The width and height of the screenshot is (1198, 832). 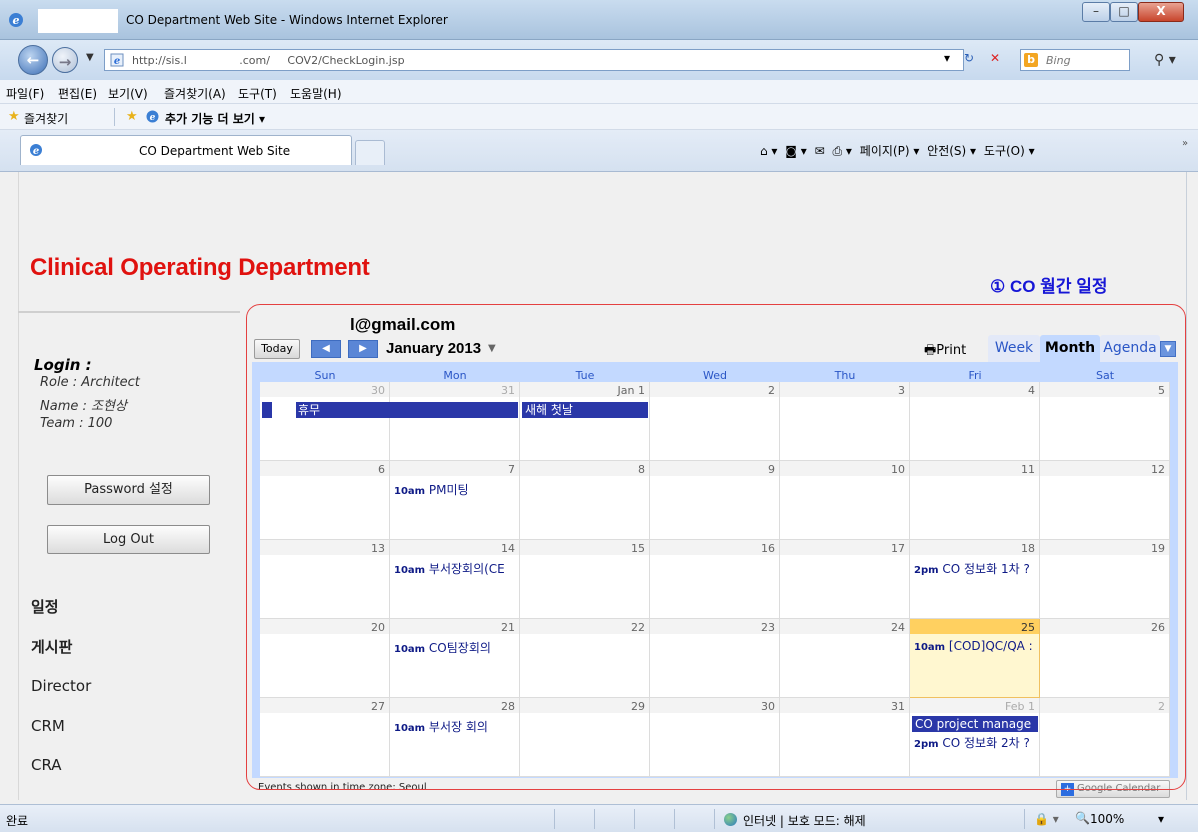 What do you see at coordinates (1192, 486) in the screenshot?
I see `scrollbar-track` at bounding box center [1192, 486].